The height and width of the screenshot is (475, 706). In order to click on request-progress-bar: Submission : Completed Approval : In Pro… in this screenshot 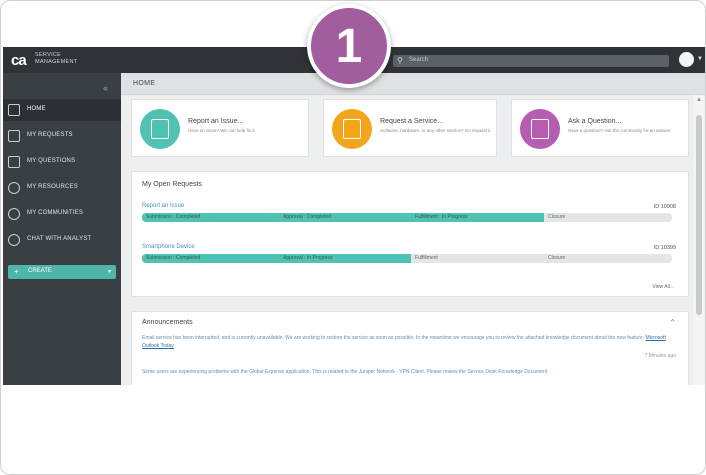, I will do `click(407, 258)`.